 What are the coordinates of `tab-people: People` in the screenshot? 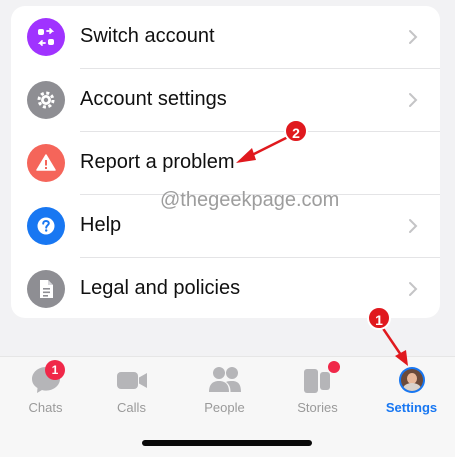 It's located at (224, 392).